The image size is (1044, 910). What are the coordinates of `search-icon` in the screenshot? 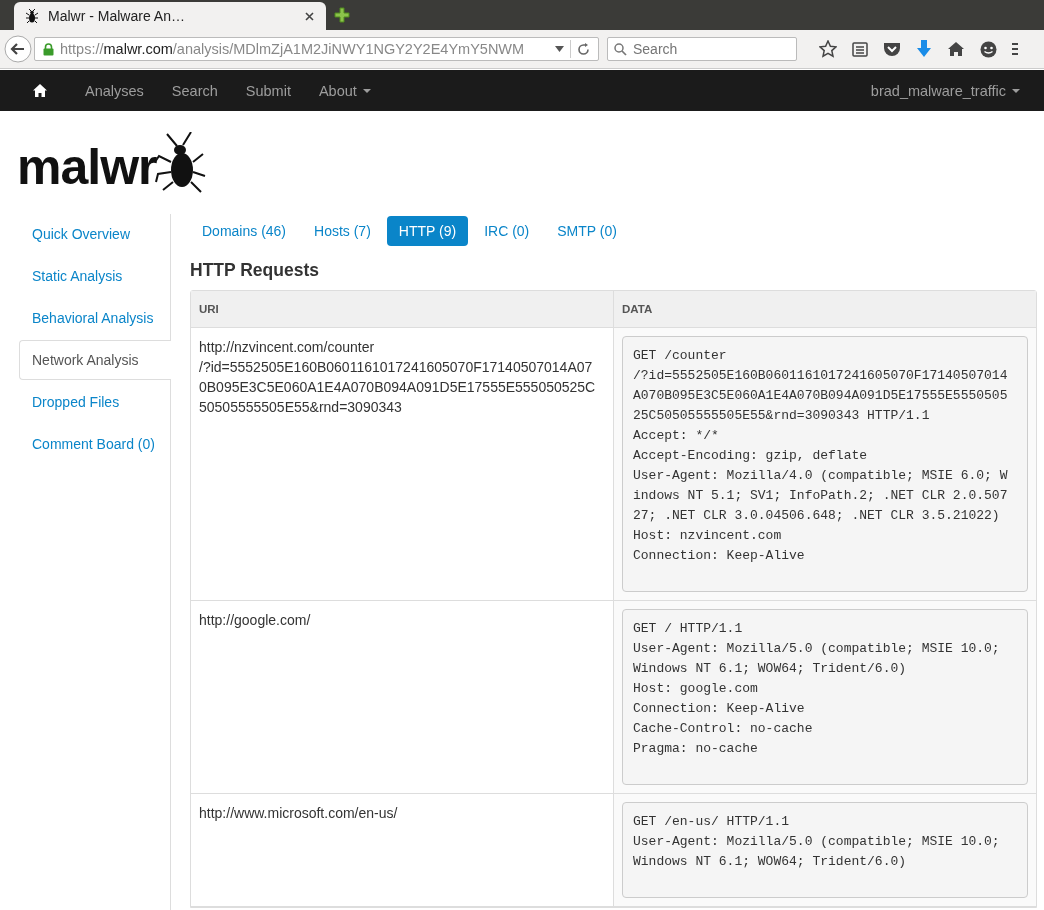 It's located at (620, 49).